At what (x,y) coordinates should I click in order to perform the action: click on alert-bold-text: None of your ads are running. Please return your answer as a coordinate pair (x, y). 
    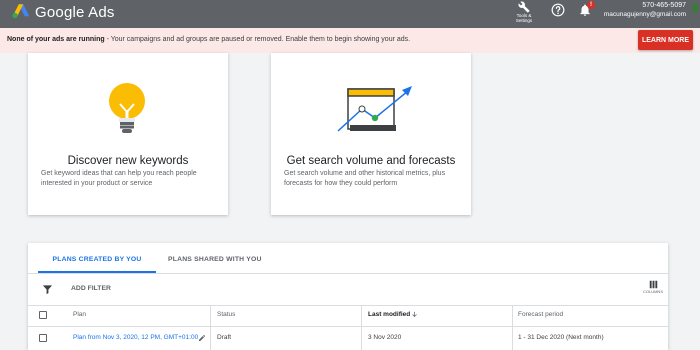
    Looking at the image, I should click on (56, 39).